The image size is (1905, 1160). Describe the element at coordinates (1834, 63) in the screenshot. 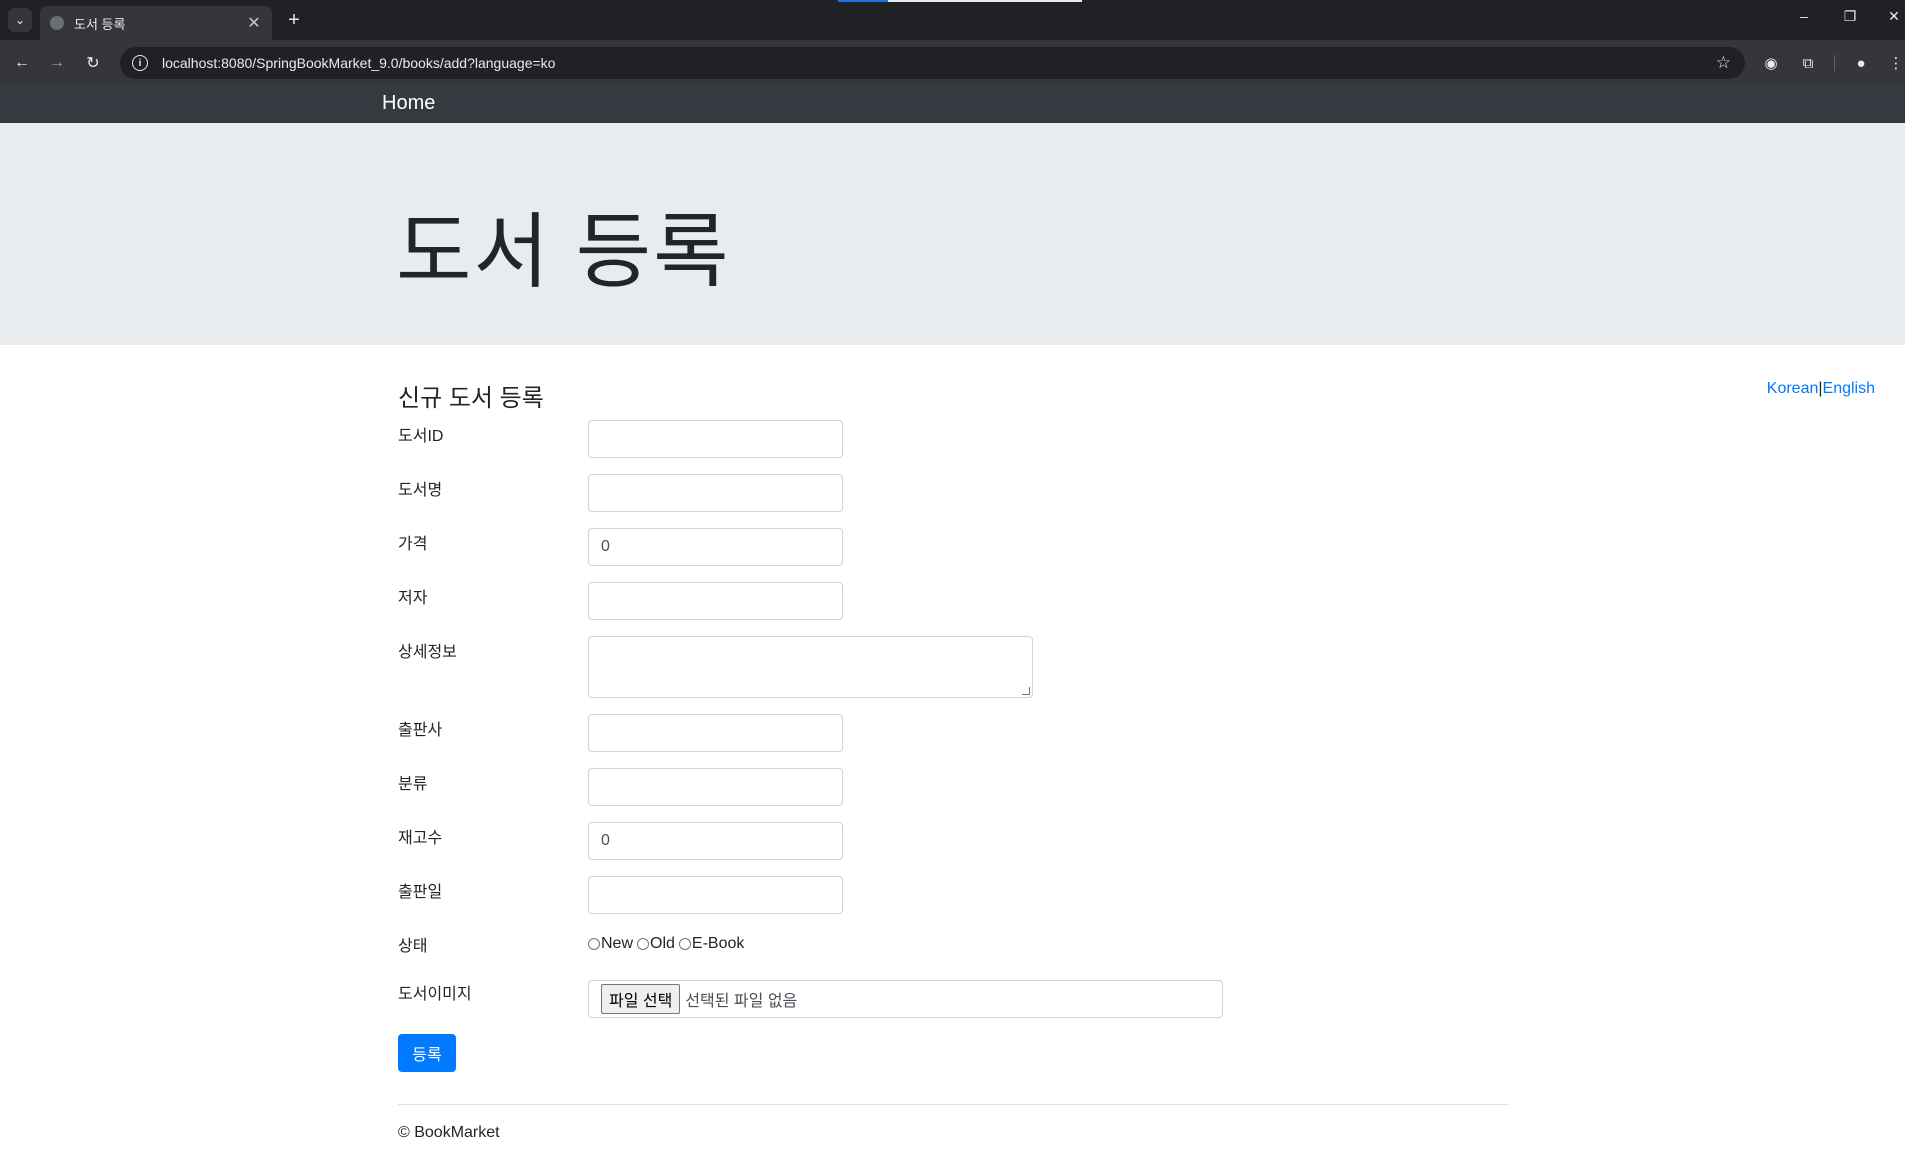

I see `toolbar-divider` at that location.